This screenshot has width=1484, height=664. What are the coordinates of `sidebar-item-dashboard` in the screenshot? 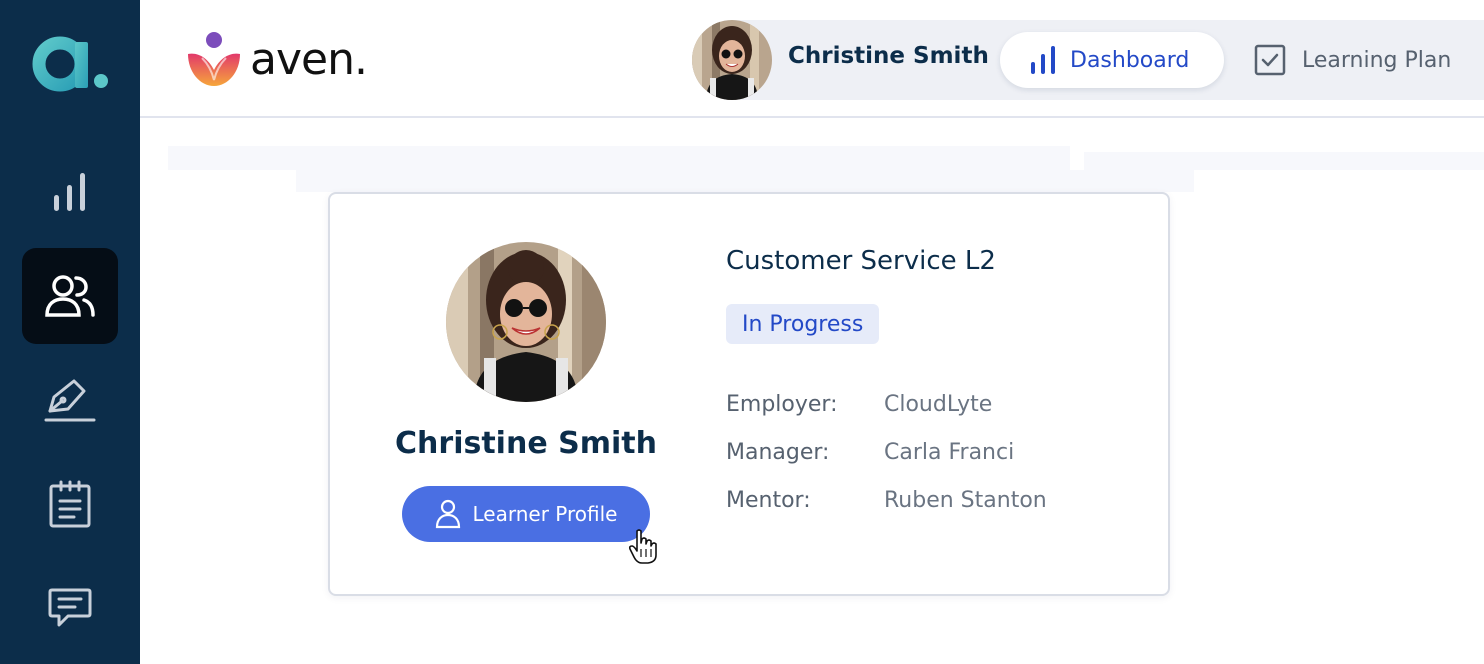 It's located at (70, 192).